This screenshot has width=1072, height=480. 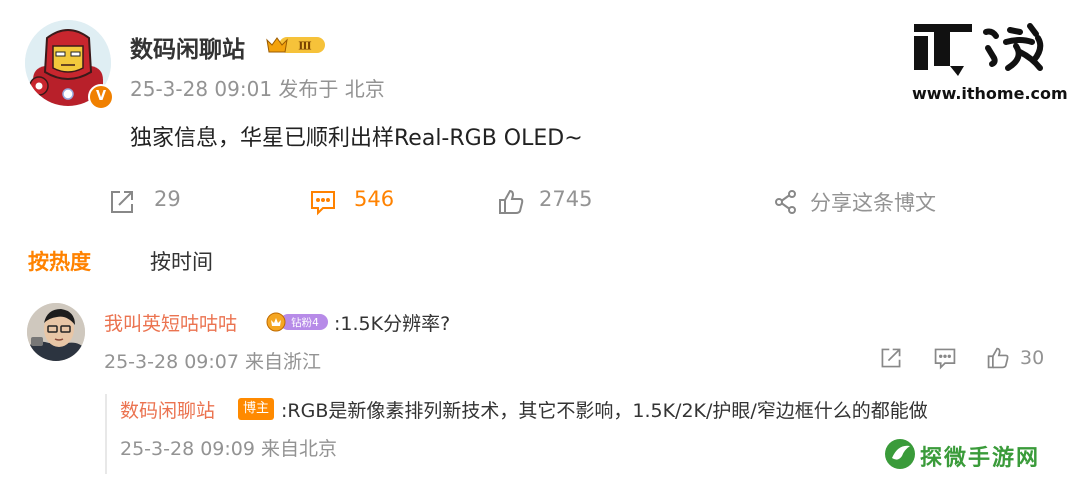 I want to click on verified-badge: V, so click(x=101, y=97).